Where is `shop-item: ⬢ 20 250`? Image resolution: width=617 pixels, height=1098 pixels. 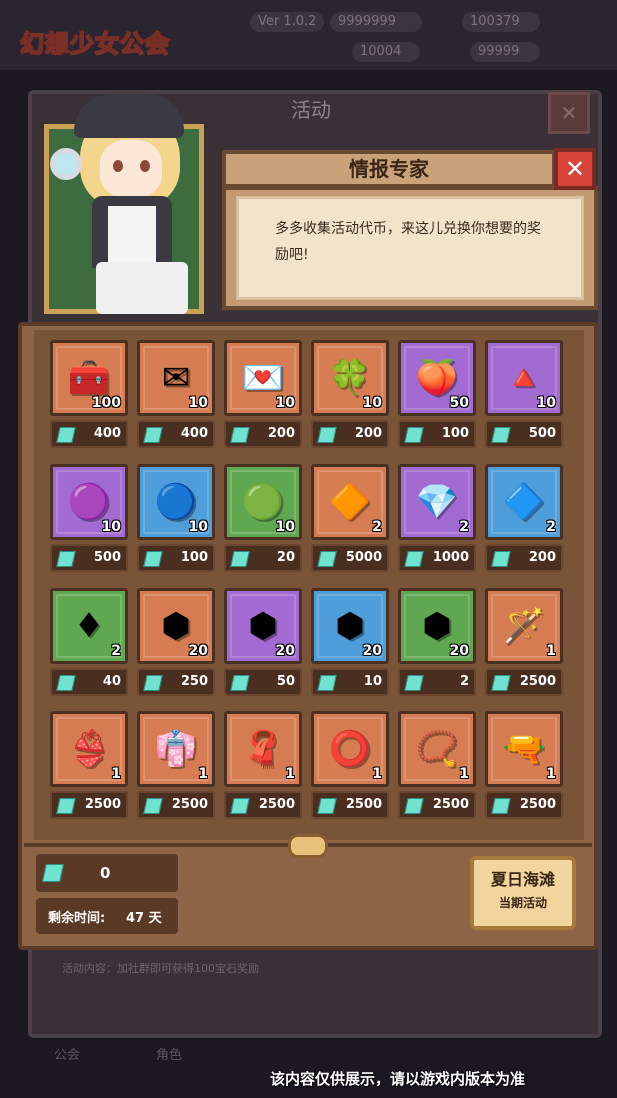
shop-item: ⬢ 20 250 is located at coordinates (176, 644).